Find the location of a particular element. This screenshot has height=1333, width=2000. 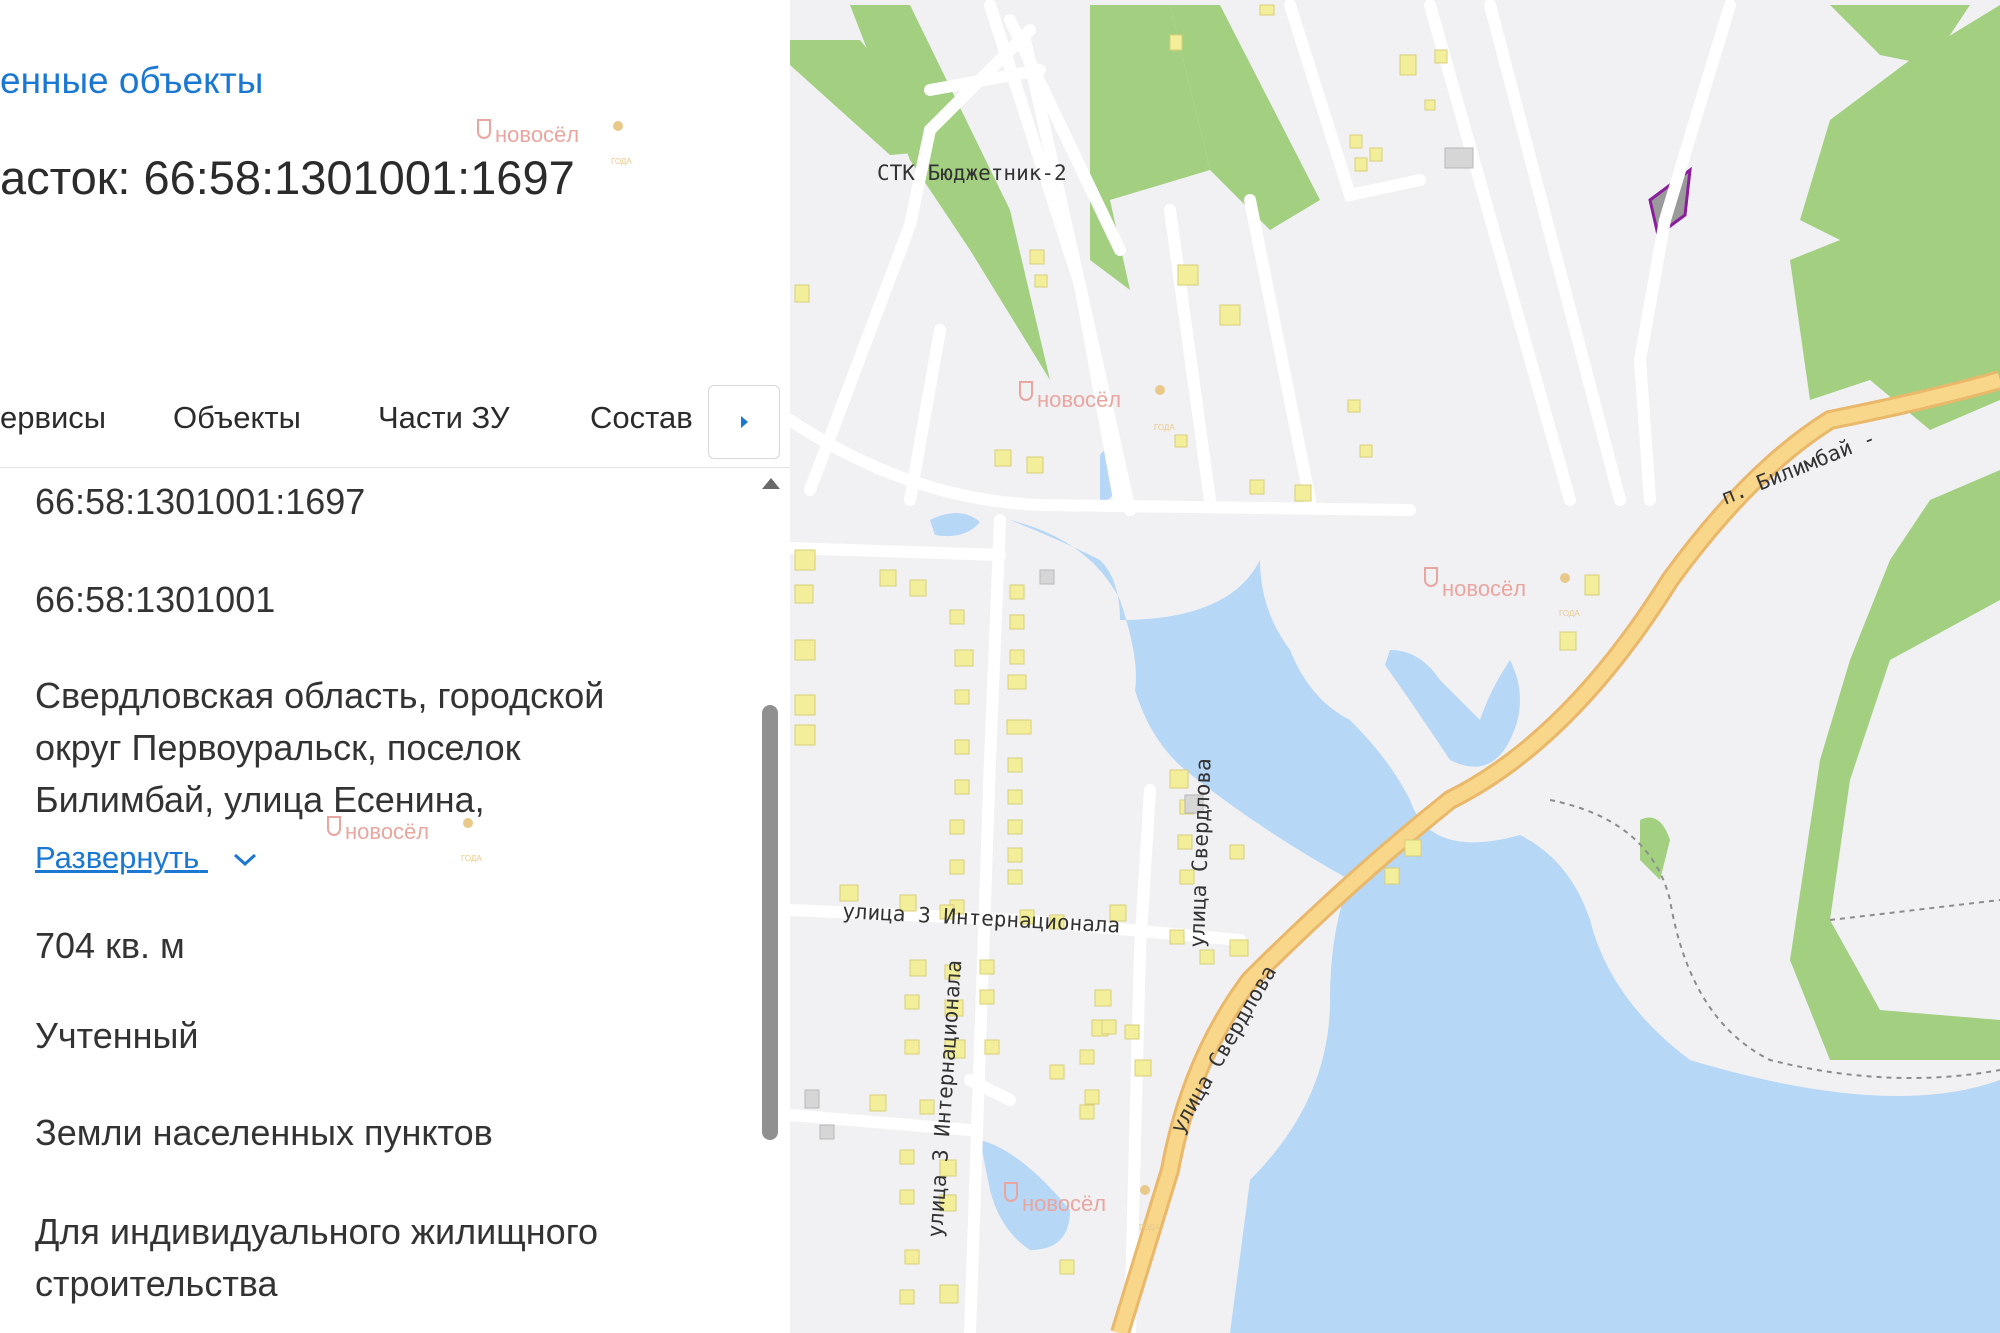

status-value: Учтенный is located at coordinates (117, 1035).